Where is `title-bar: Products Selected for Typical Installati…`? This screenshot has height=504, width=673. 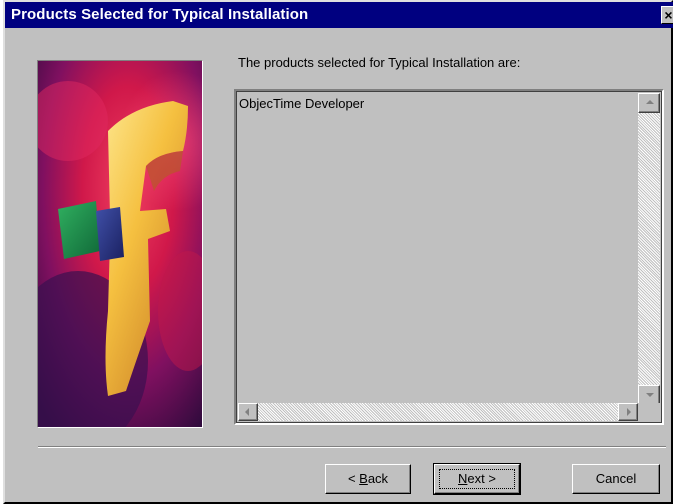
title-bar: Products Selected for Typical Installati… is located at coordinates (339, 15).